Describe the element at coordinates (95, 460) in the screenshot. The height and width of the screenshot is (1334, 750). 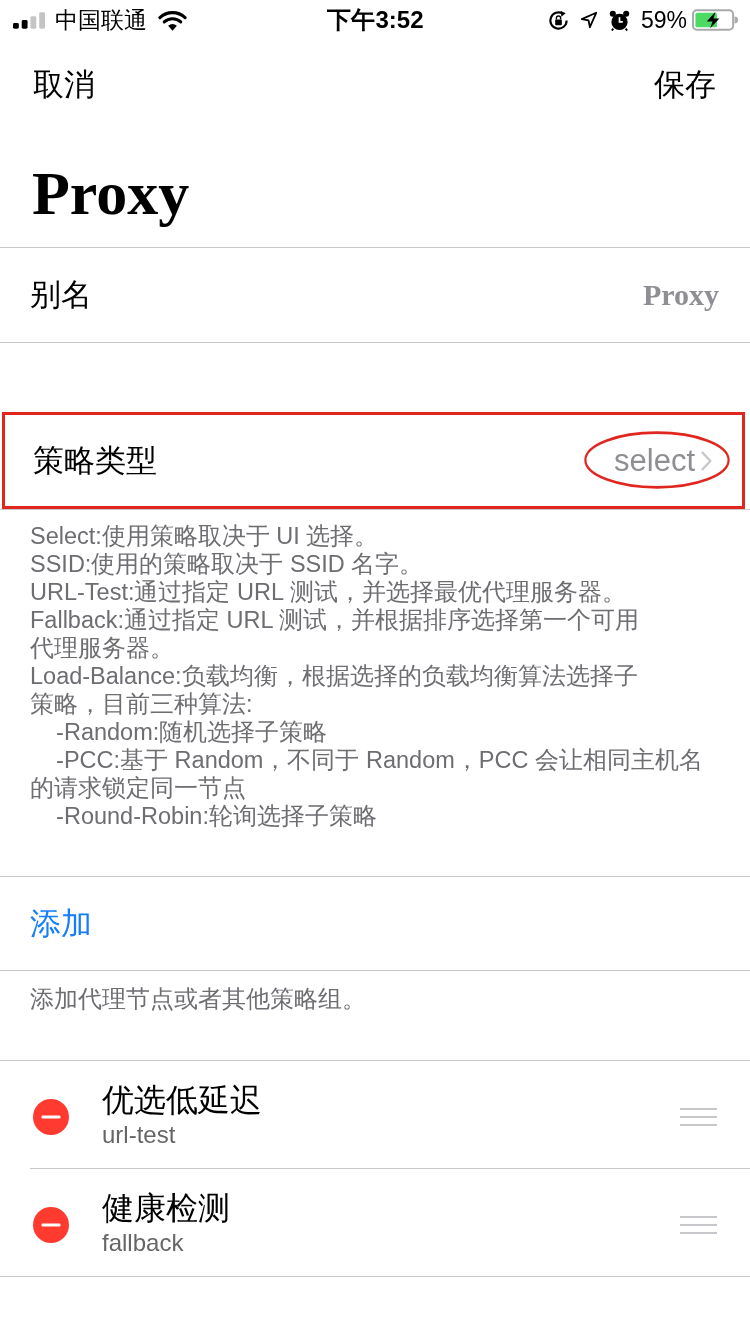
I see `policy-type-label: 策略类型` at that location.